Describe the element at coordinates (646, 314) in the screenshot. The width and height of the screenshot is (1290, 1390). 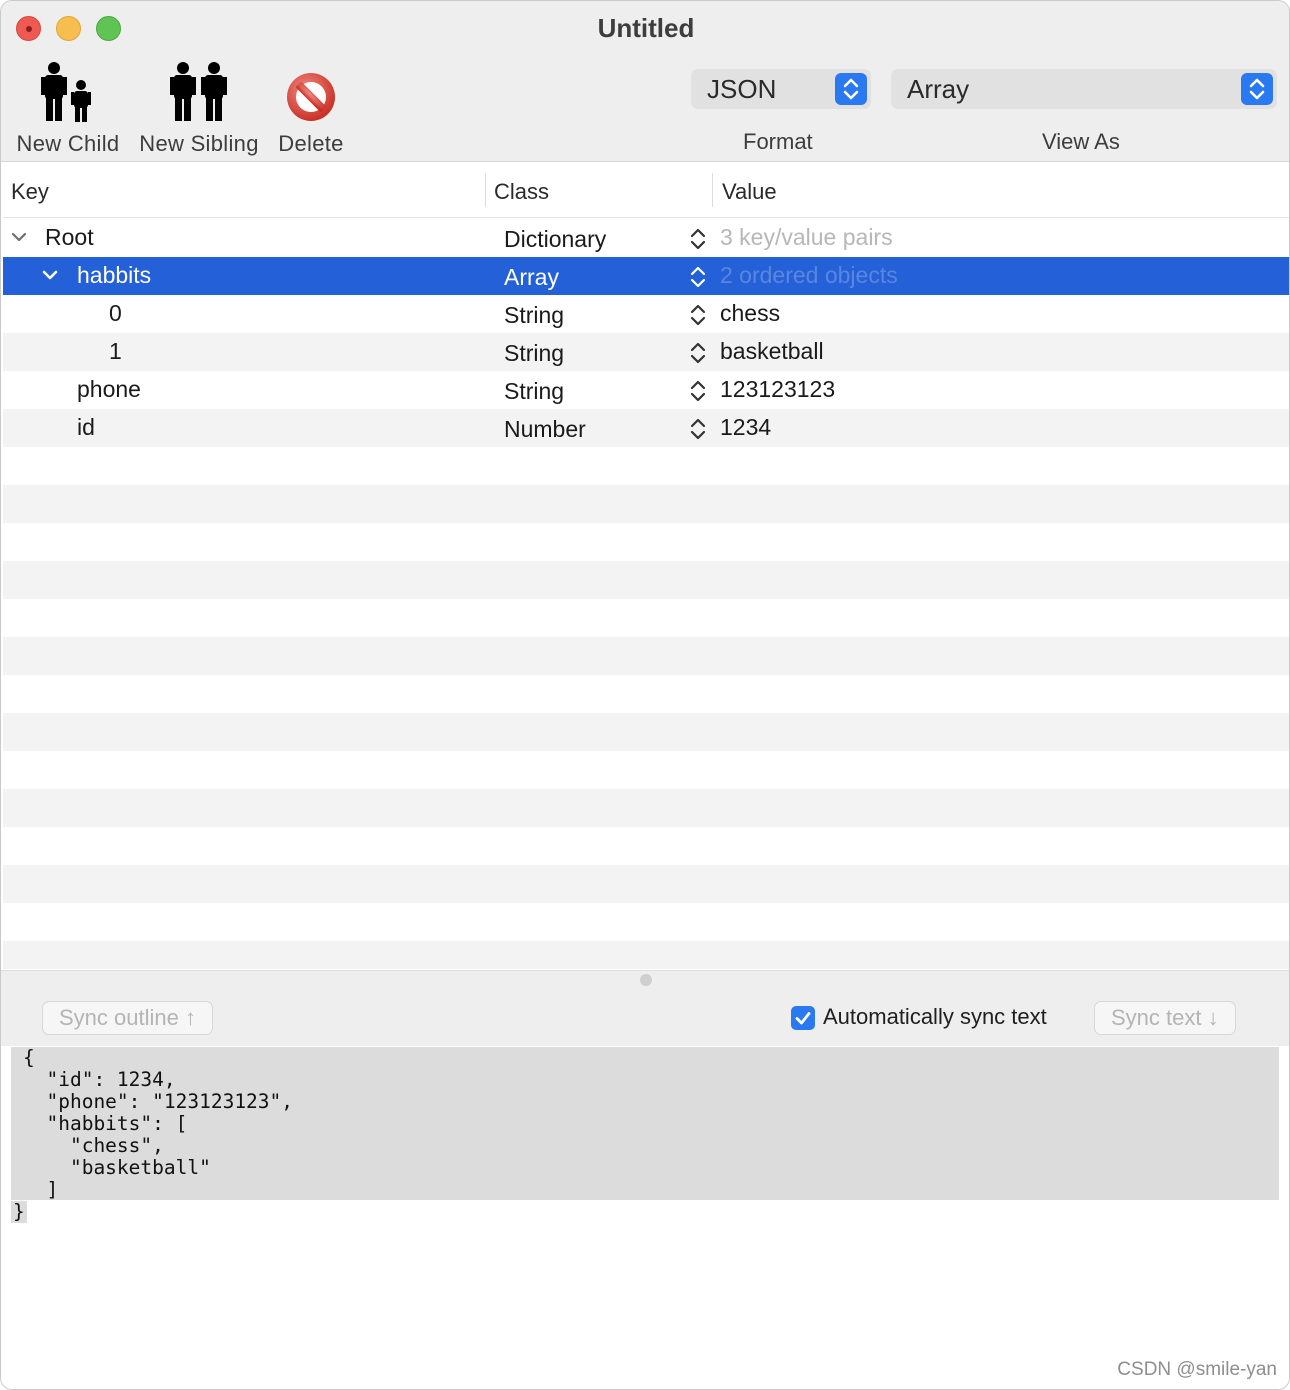
I see `outline-row: 0 String chess` at that location.